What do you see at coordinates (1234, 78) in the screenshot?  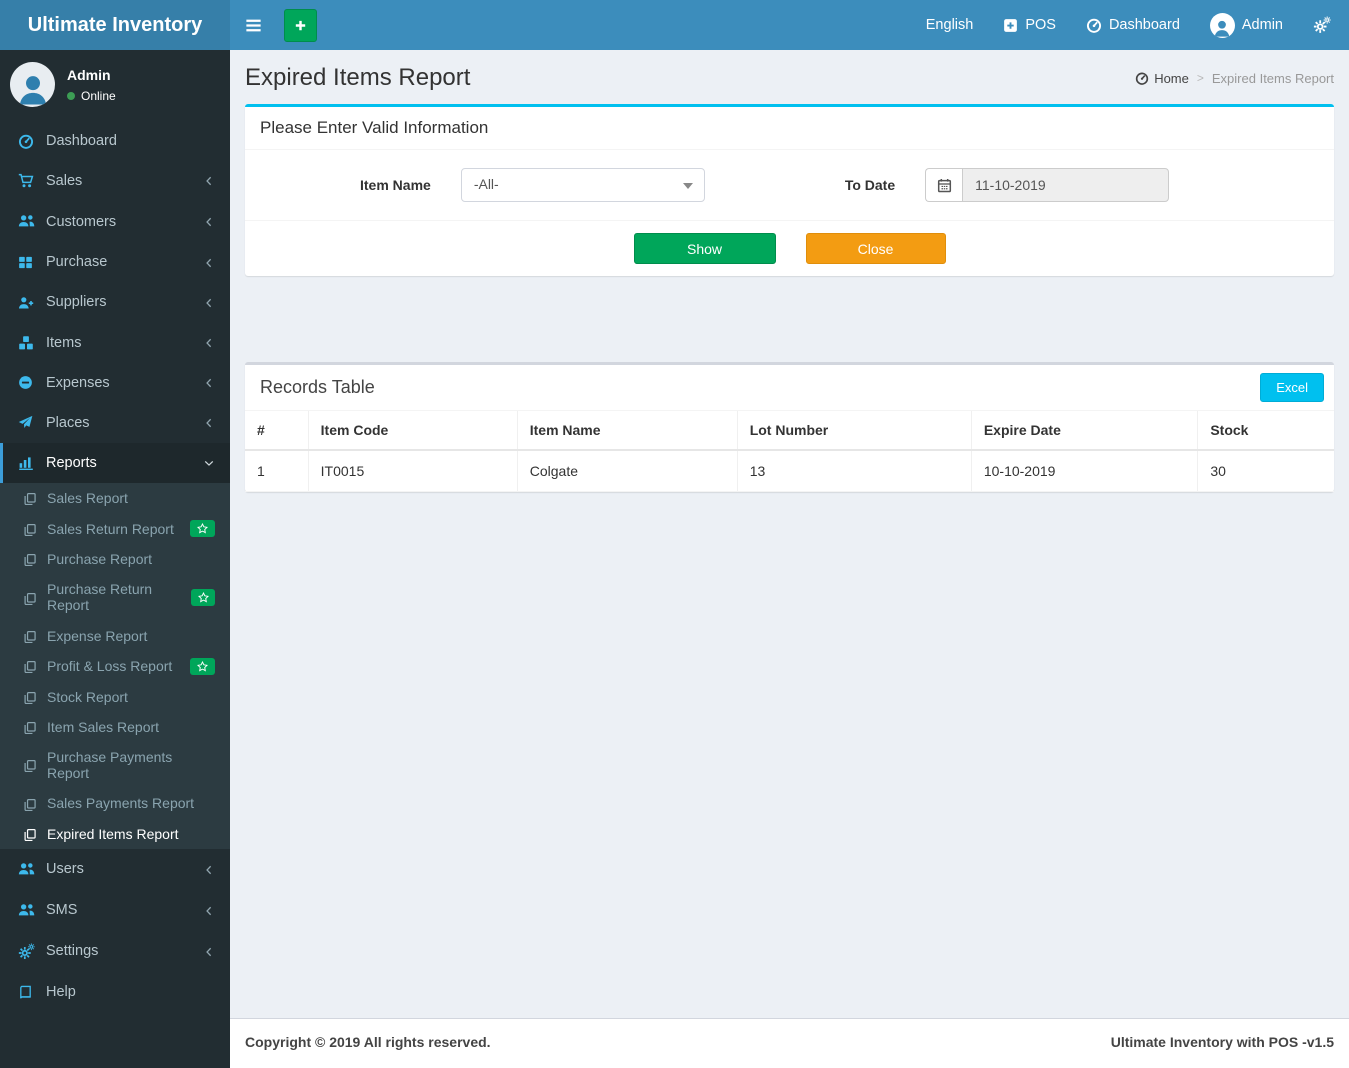 I see `breadcrumb: Home > Expired Items Report` at bounding box center [1234, 78].